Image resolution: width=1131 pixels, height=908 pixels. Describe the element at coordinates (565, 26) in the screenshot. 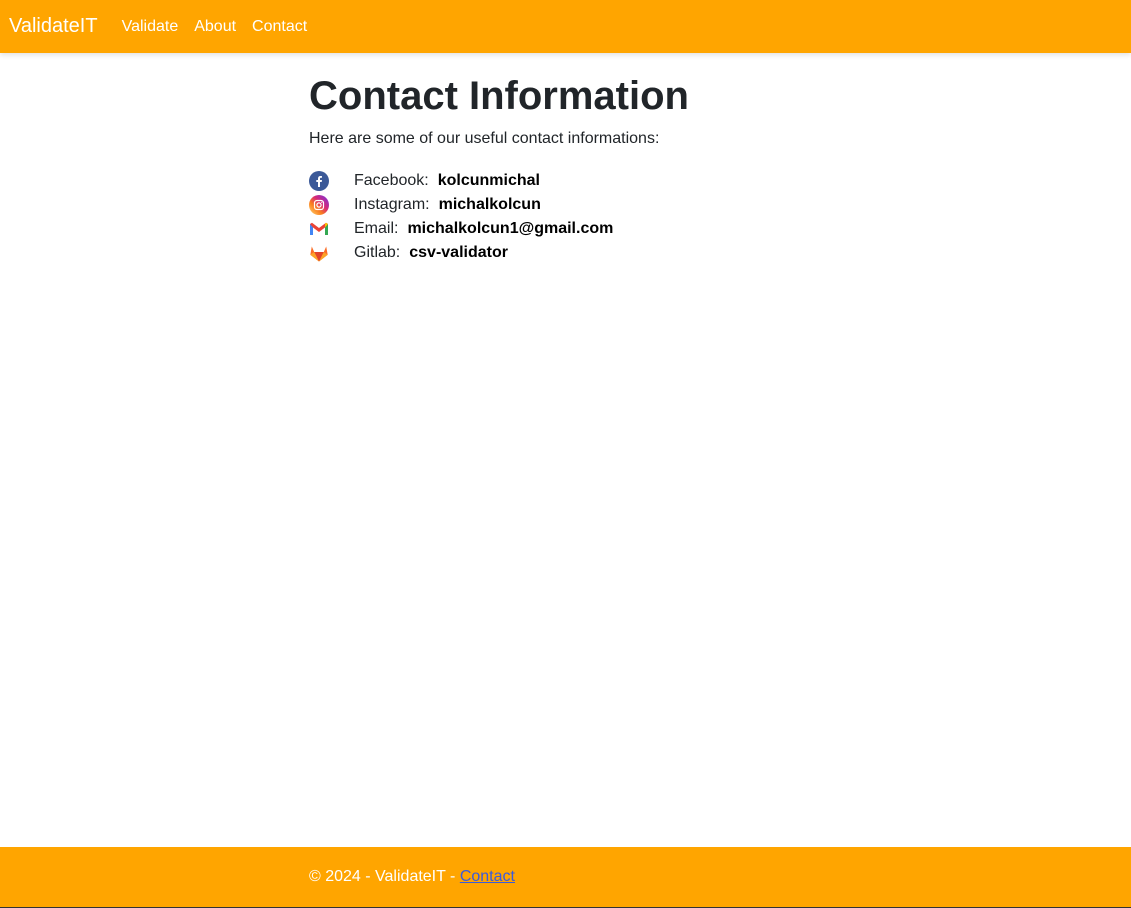

I see `top-navbar: ValidateIT Validate About Contact` at that location.